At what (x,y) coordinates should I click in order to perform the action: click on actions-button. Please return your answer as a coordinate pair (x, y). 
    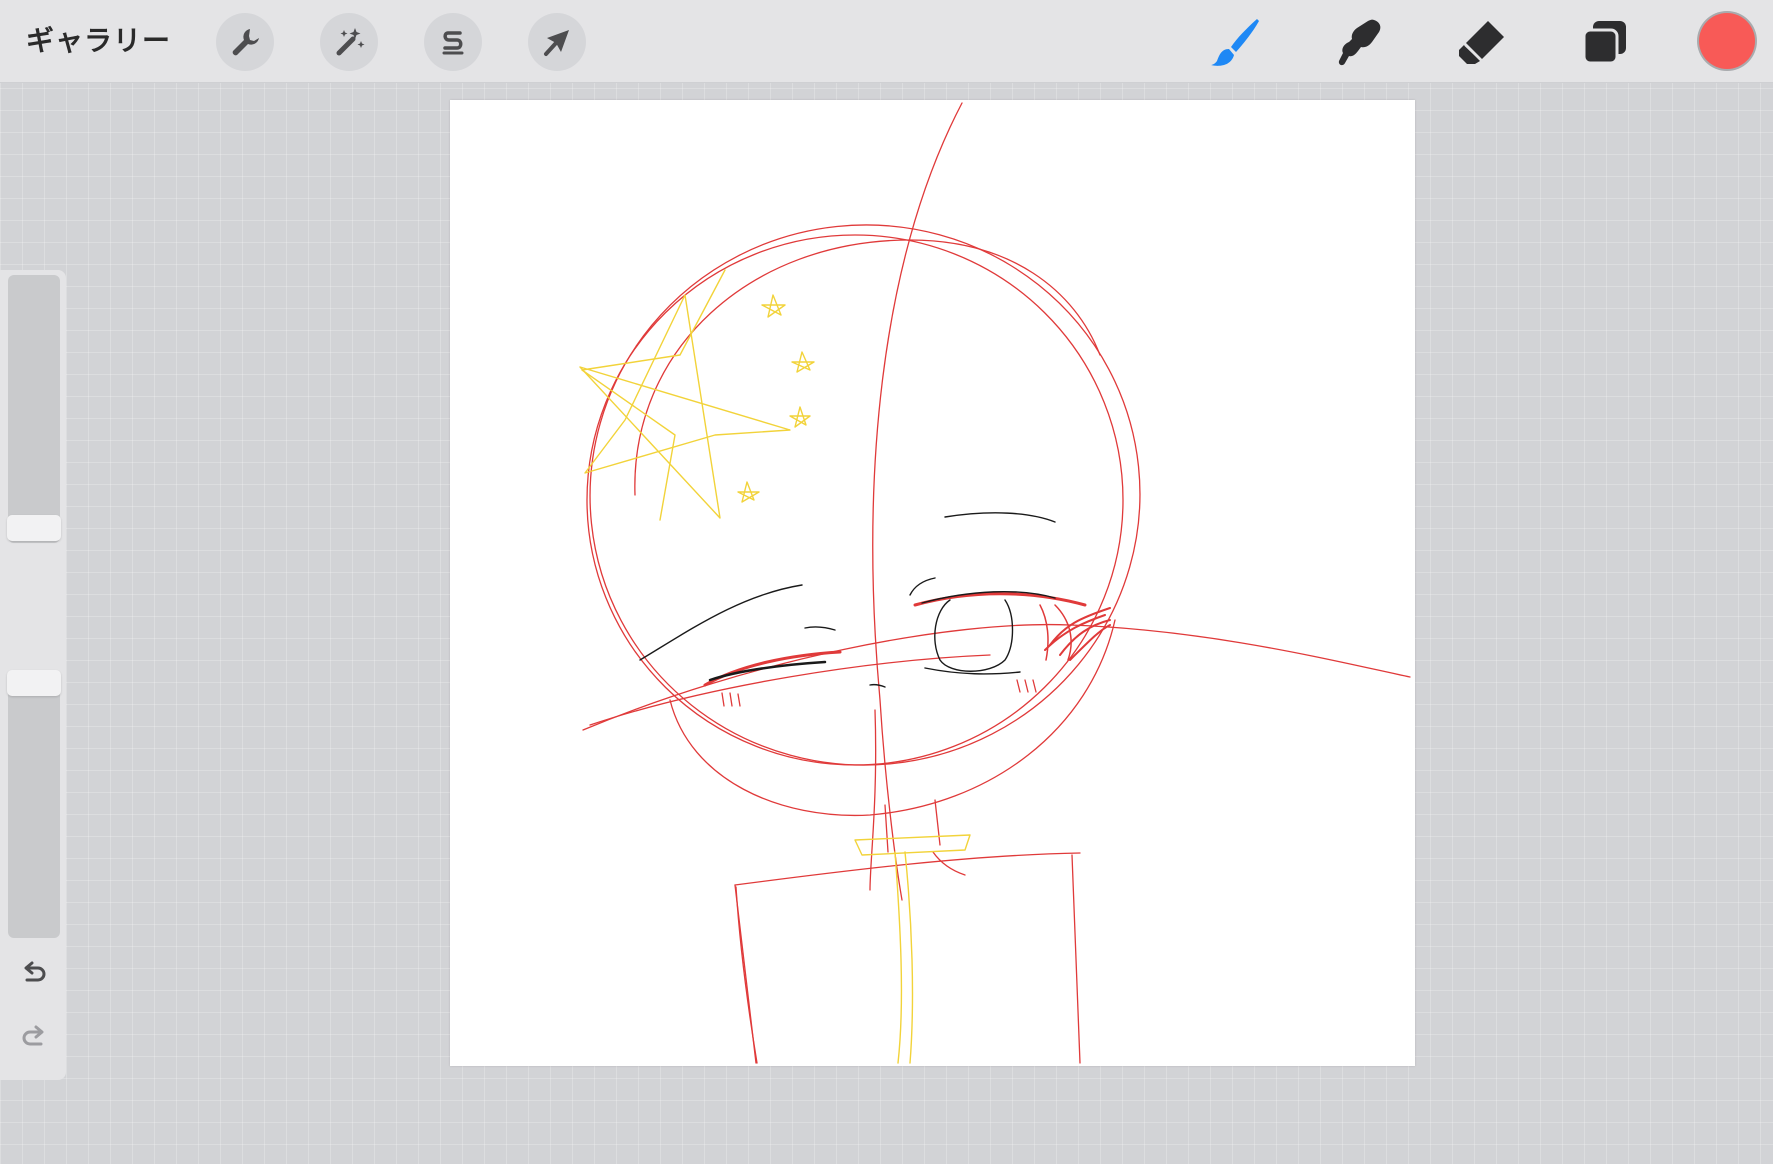
    Looking at the image, I should click on (245, 42).